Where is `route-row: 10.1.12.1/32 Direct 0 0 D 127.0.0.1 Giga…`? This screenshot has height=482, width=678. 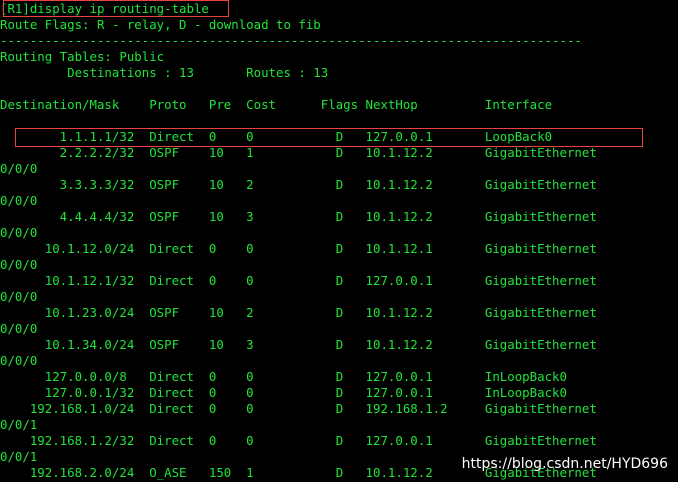 route-row: 10.1.12.1/32 Direct 0 0 D 127.0.0.1 Giga… is located at coordinates (298, 280).